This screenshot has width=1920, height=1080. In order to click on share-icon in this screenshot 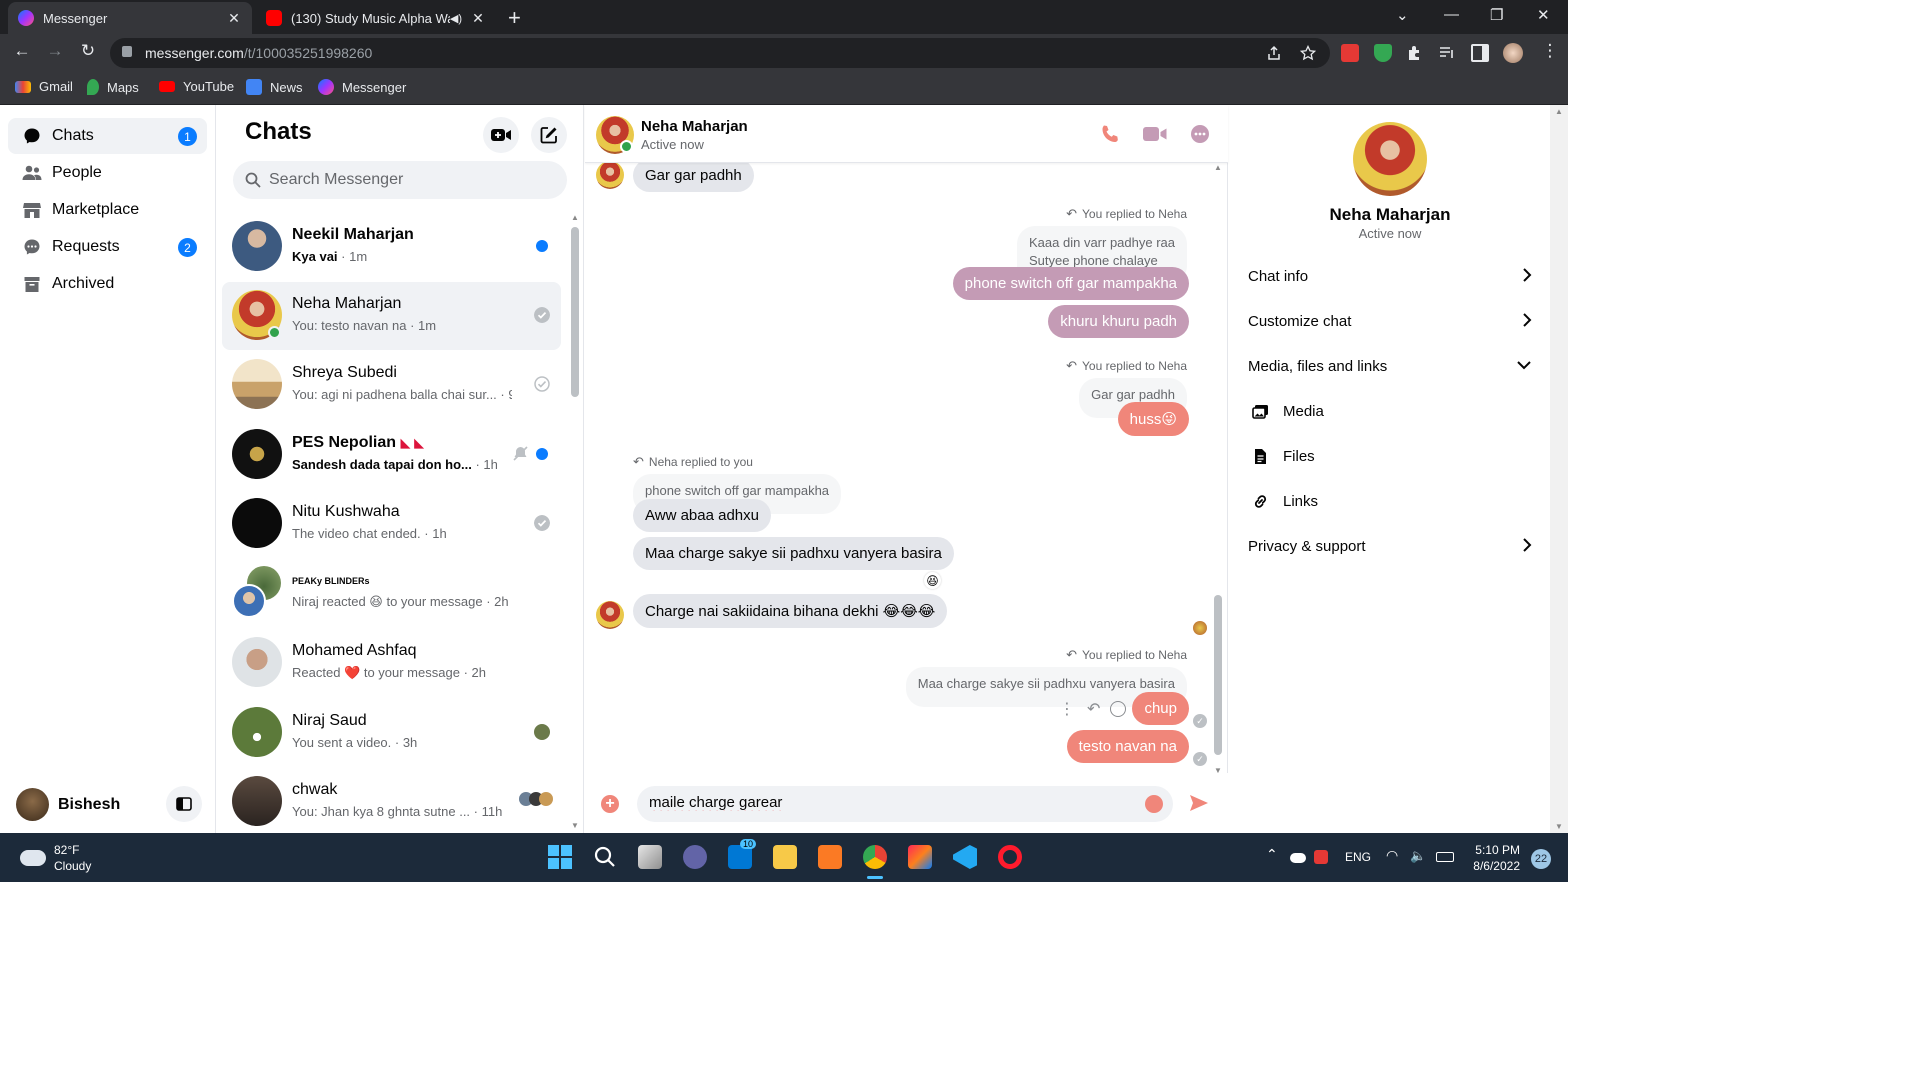, I will do `click(1274, 53)`.